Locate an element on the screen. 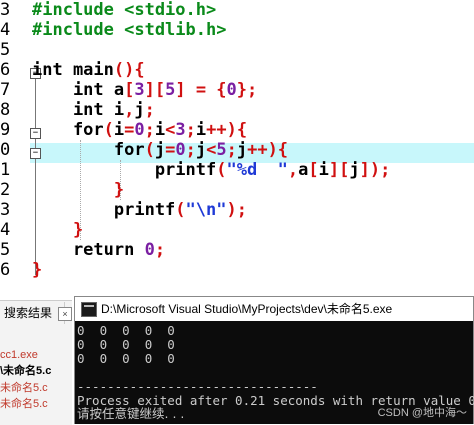 The height and width of the screenshot is (425, 474). watermark: CSDN @地中海～ is located at coordinates (422, 413).